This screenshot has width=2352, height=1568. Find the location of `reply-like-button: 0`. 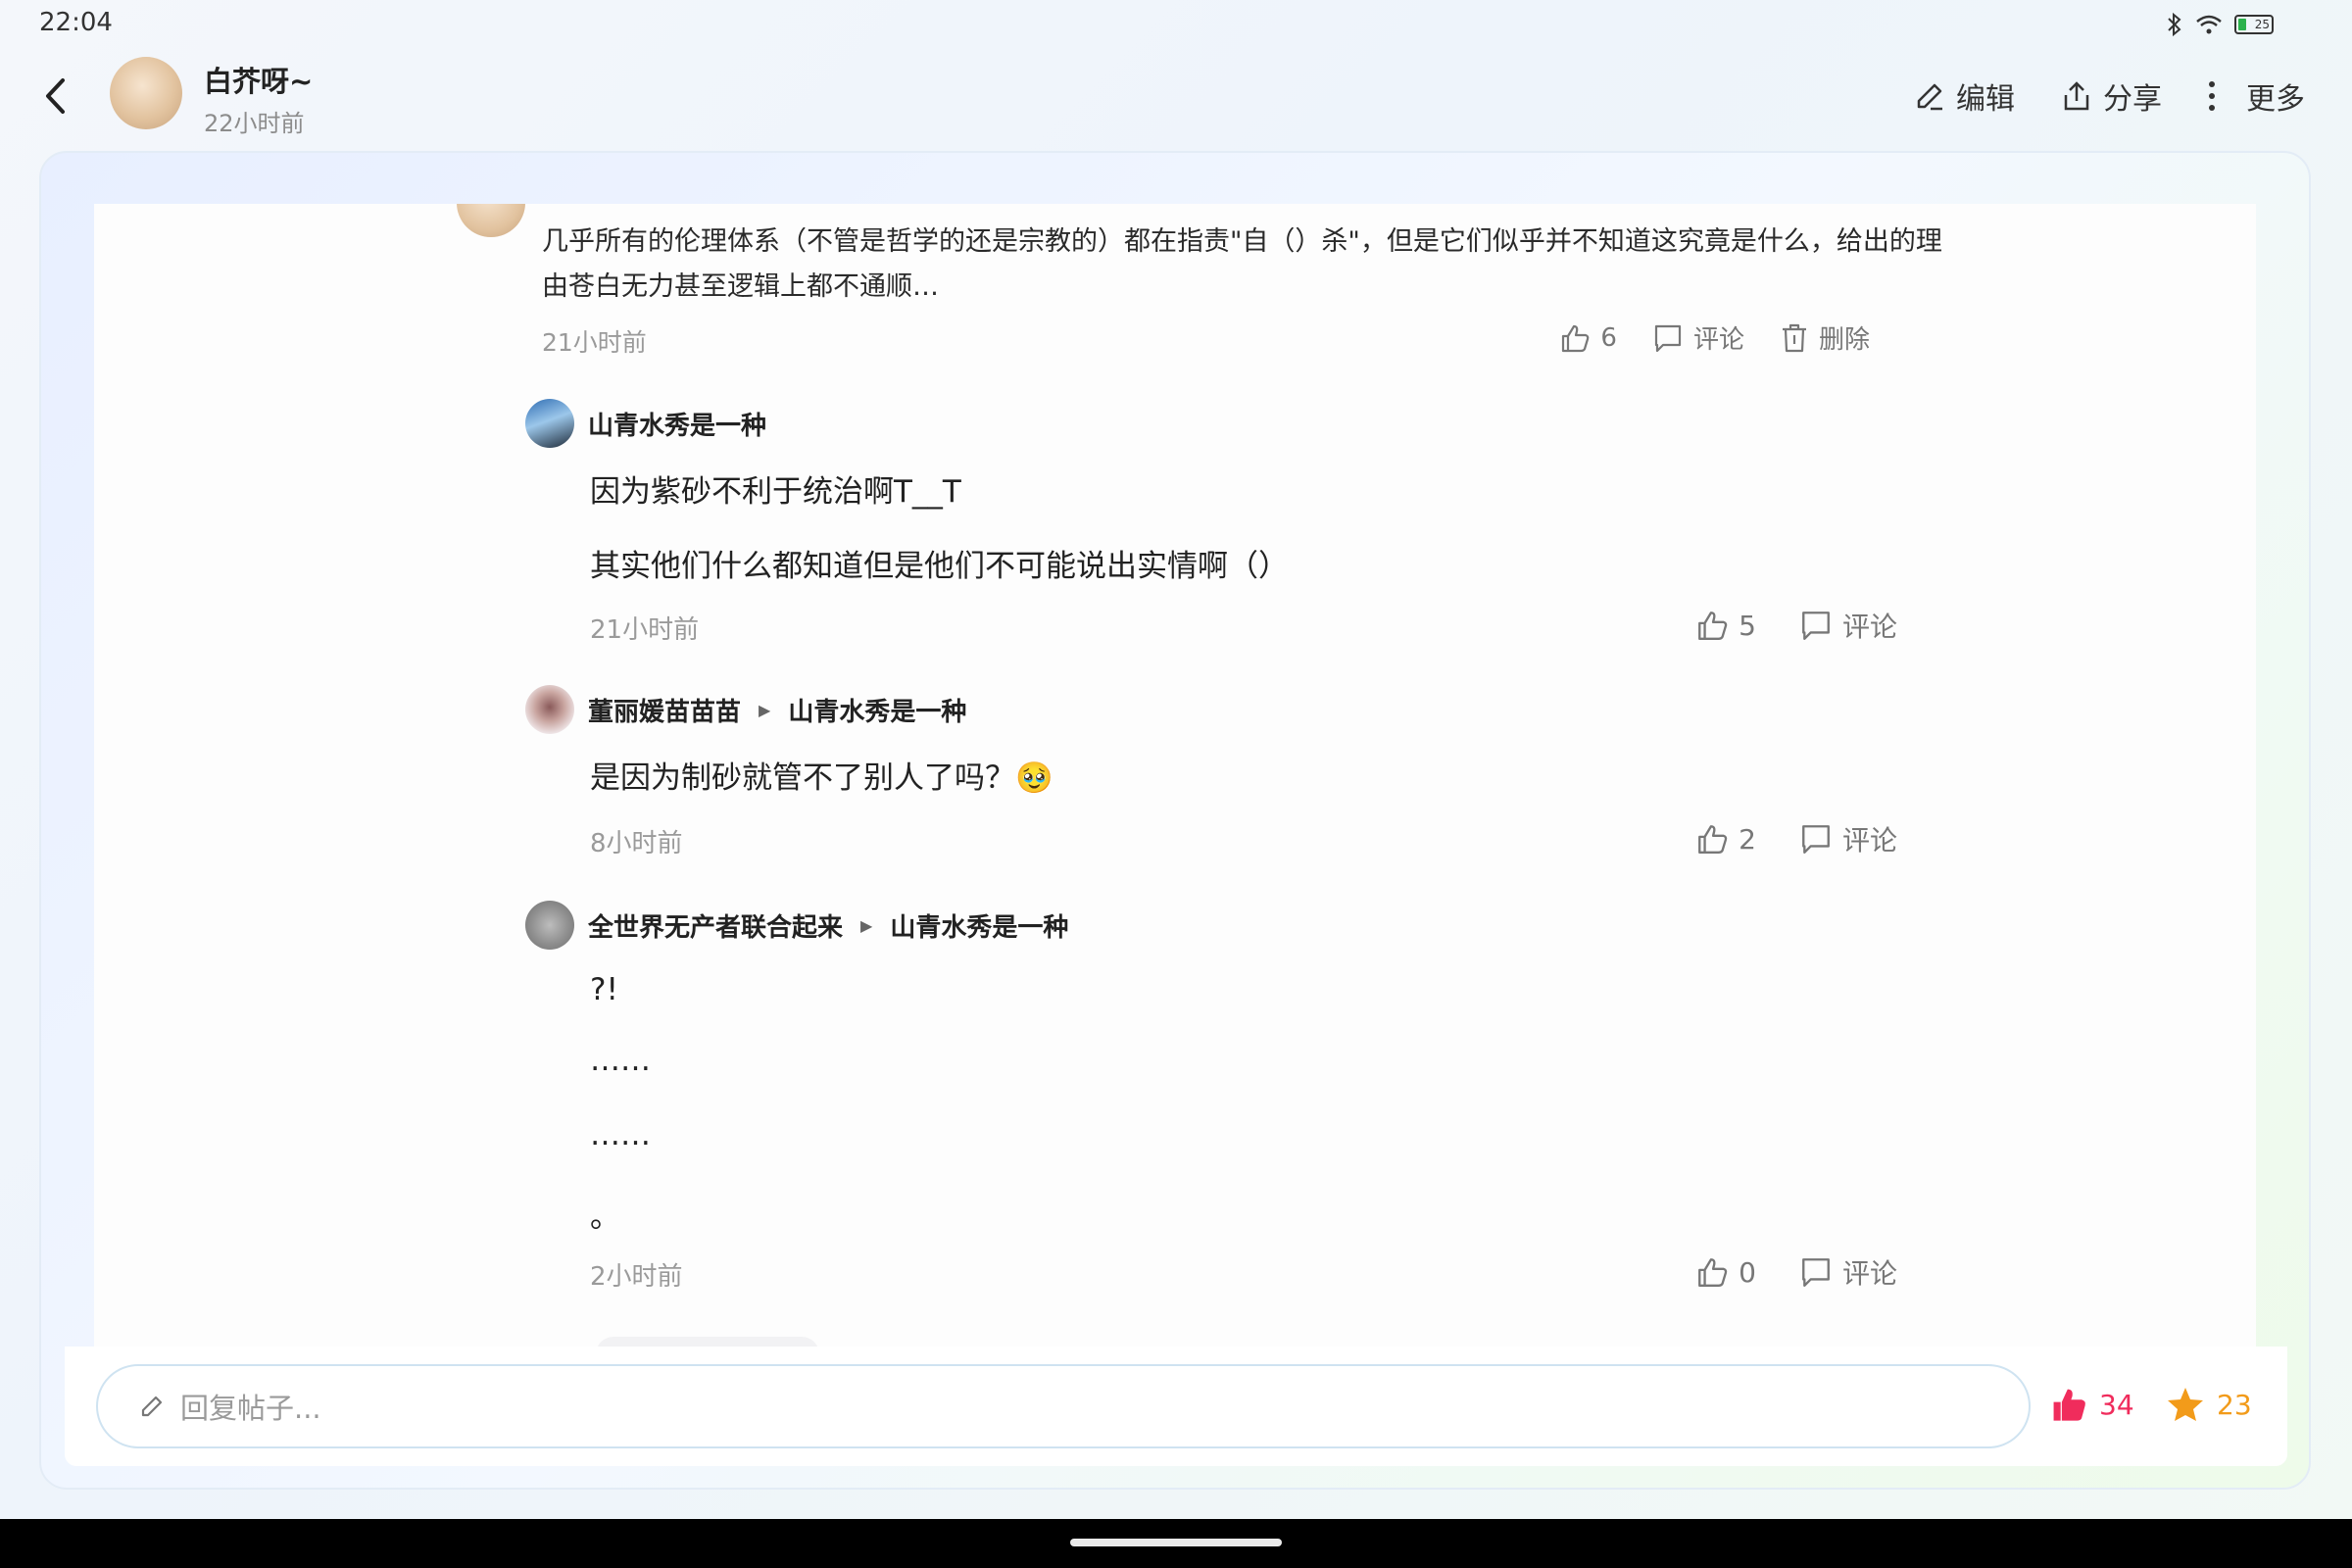

reply-like-button: 0 is located at coordinates (1725, 1272).